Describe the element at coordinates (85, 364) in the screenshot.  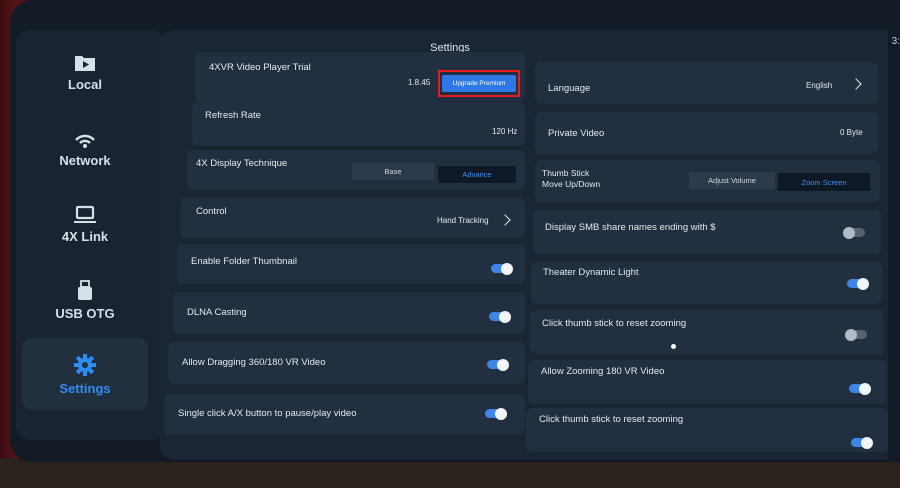
I see `gear-icon` at that location.